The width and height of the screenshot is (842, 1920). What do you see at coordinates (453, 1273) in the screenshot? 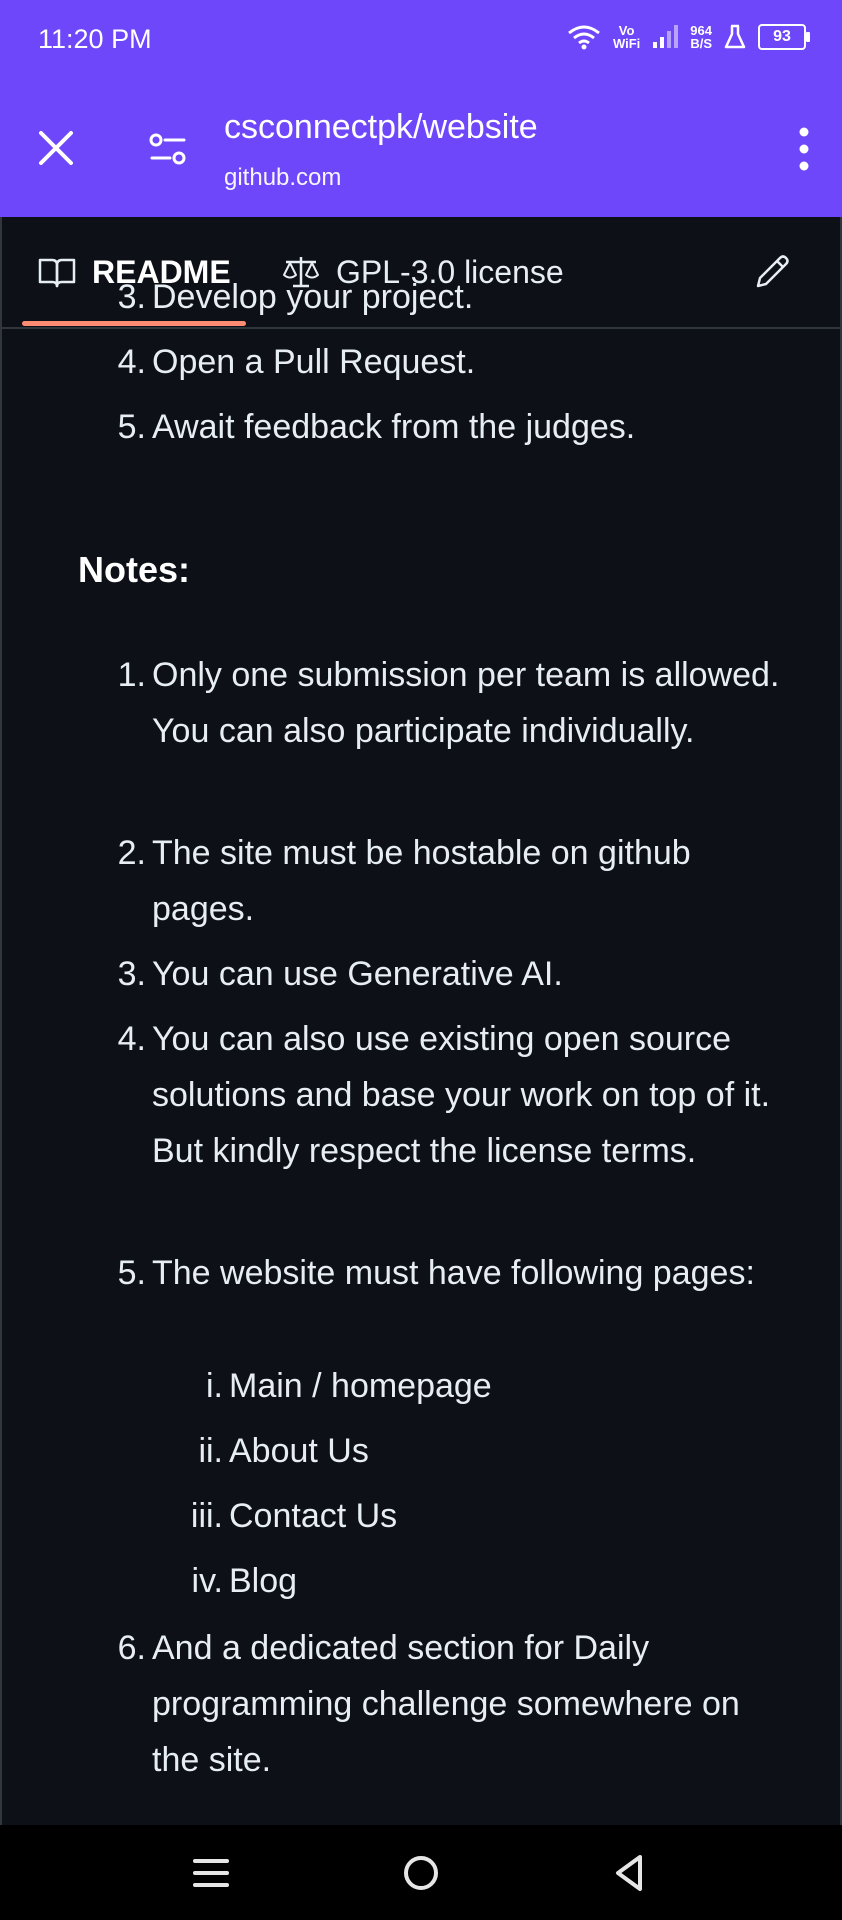
I see `list-text: The website must have following pages:` at bounding box center [453, 1273].